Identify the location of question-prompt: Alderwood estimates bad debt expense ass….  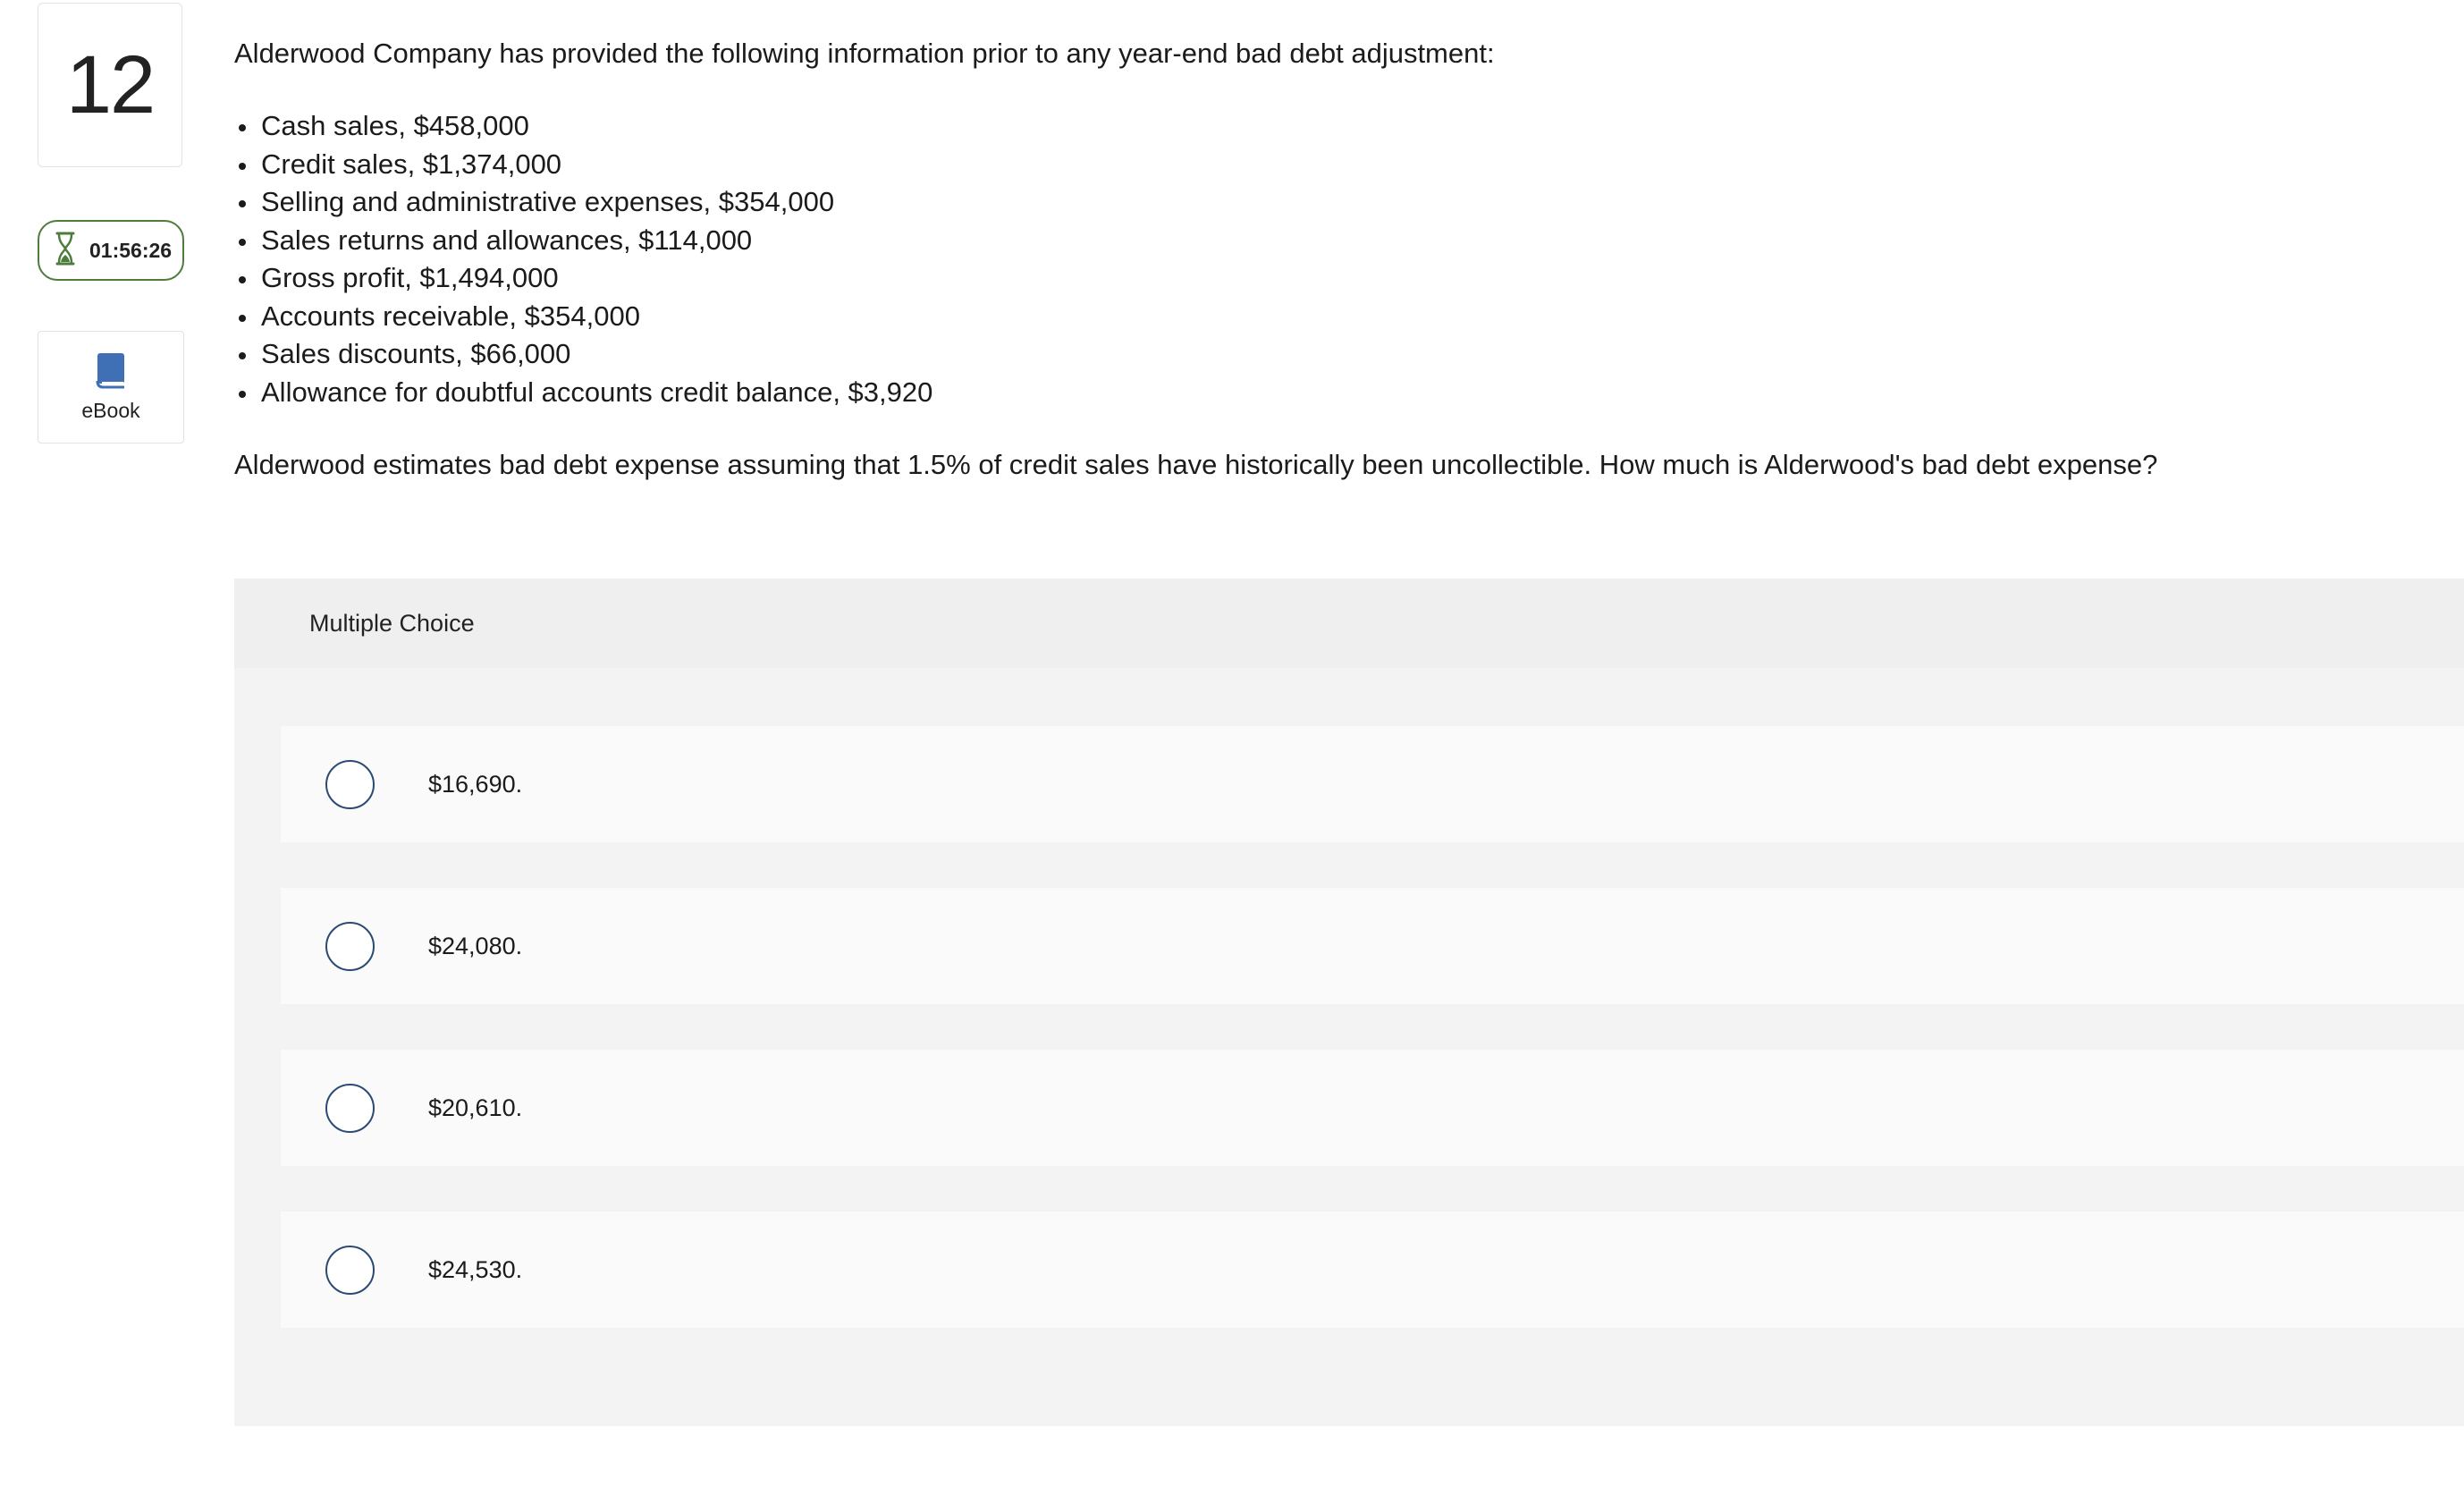
(1196, 464).